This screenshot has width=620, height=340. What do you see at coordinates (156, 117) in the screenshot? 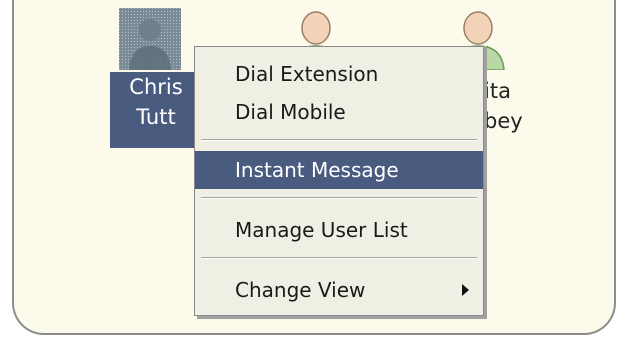
I see `user-name-line2: Tutt` at bounding box center [156, 117].